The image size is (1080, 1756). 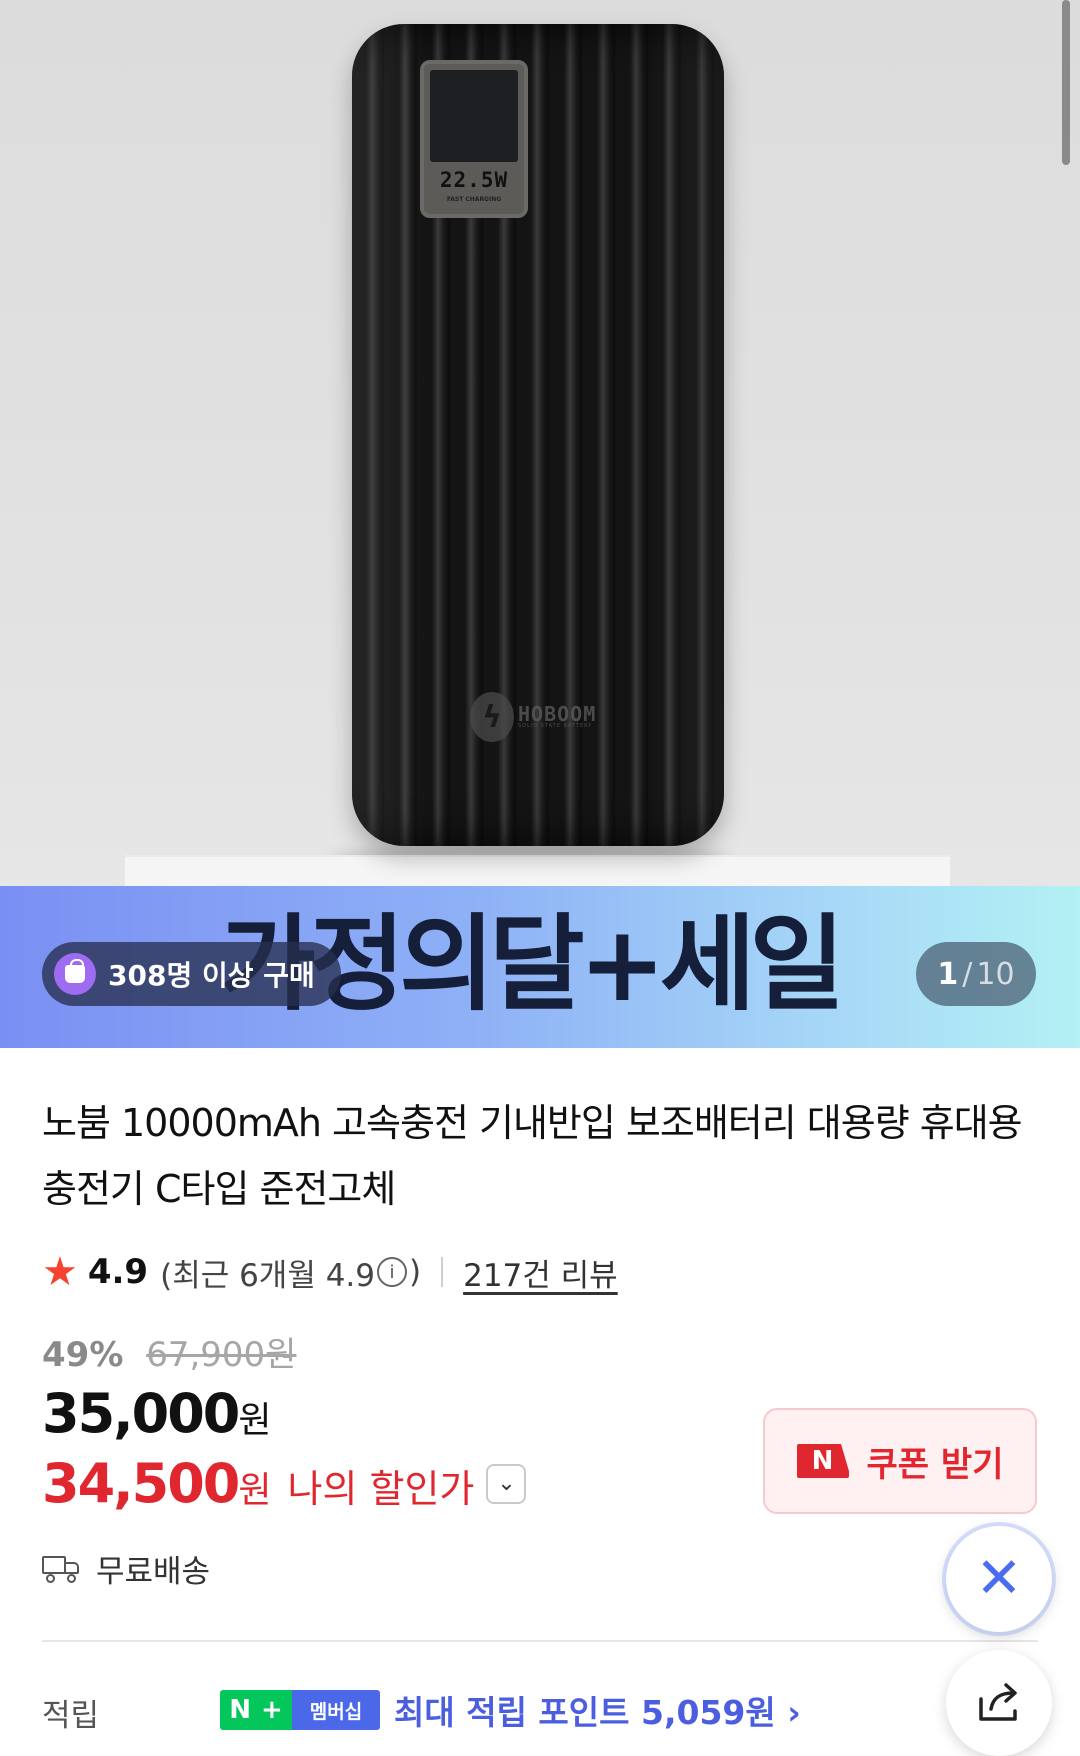 What do you see at coordinates (62, 1569) in the screenshot?
I see `truck-icon` at bounding box center [62, 1569].